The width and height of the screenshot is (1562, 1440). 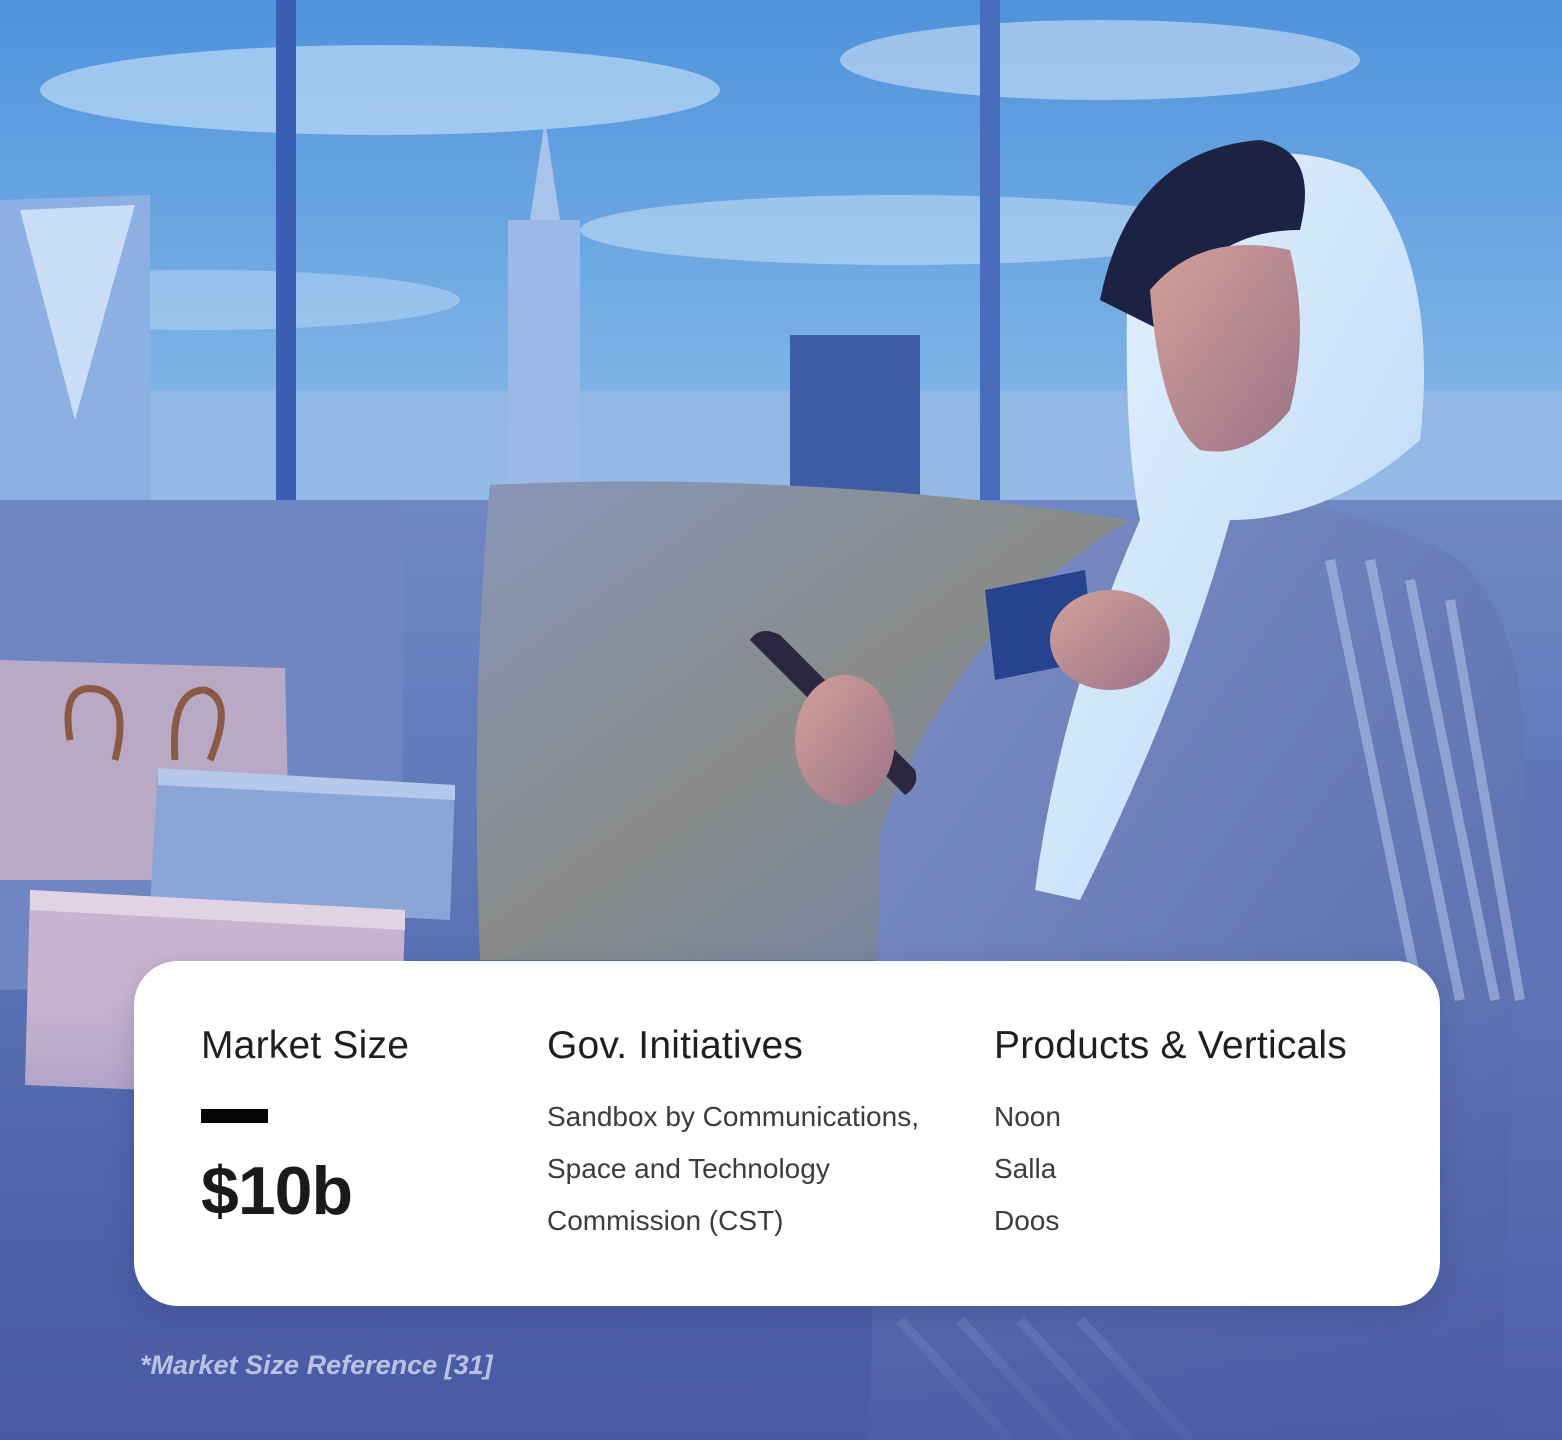 I want to click on products-verticals-heading: Products & Verticals, so click(x=1170, y=1045).